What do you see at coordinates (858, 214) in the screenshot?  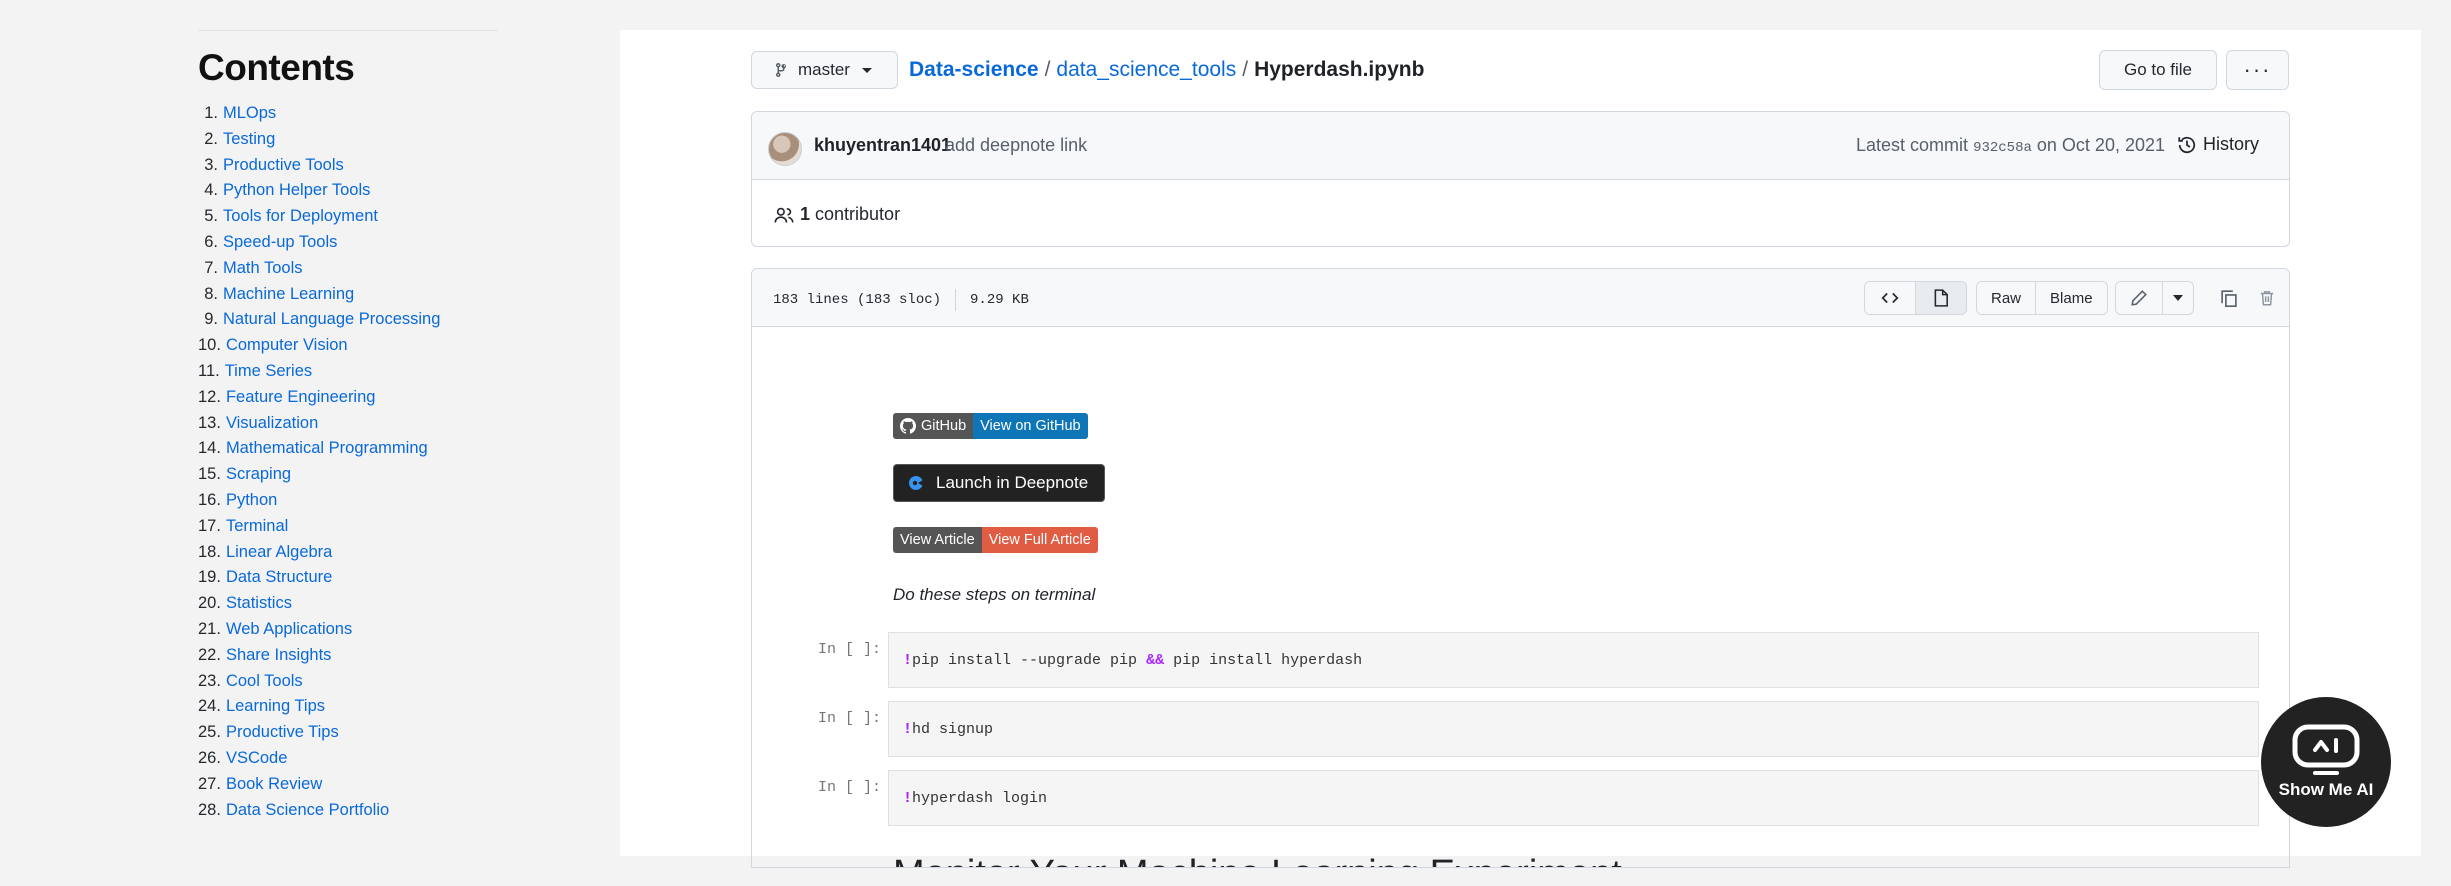 I see `contributors-label: contributor` at bounding box center [858, 214].